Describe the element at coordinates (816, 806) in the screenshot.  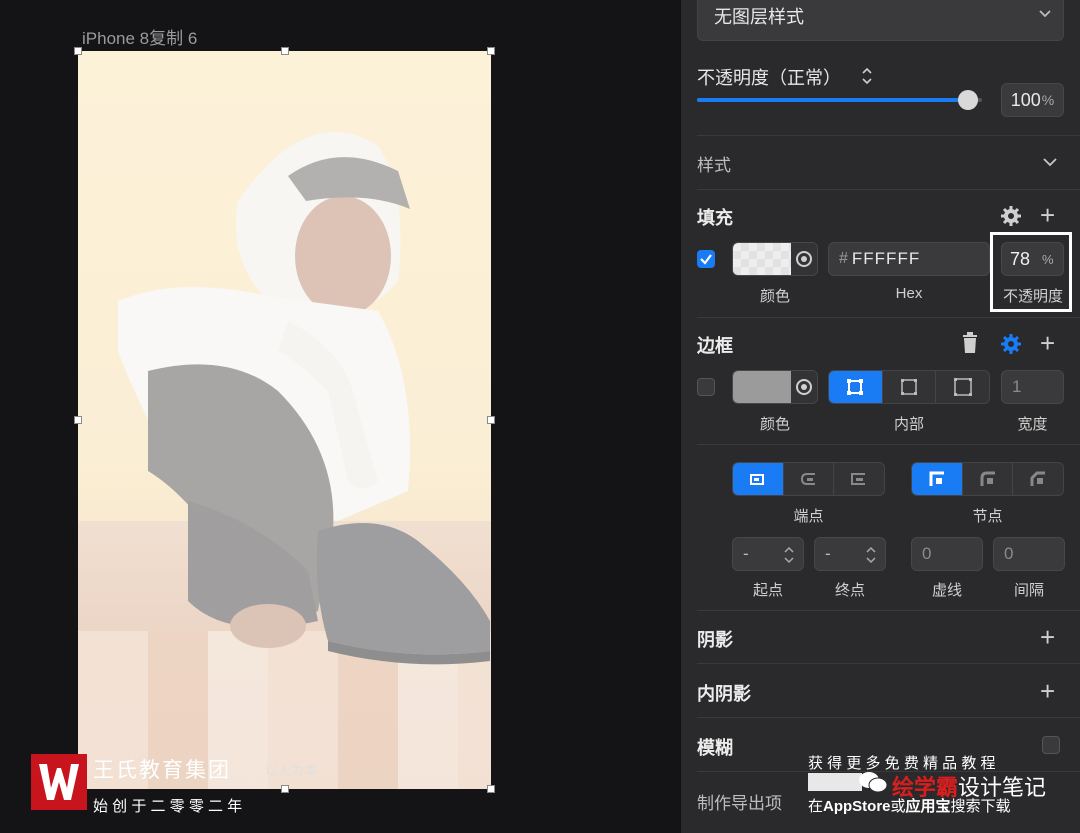
I see `dl-a: 在` at that location.